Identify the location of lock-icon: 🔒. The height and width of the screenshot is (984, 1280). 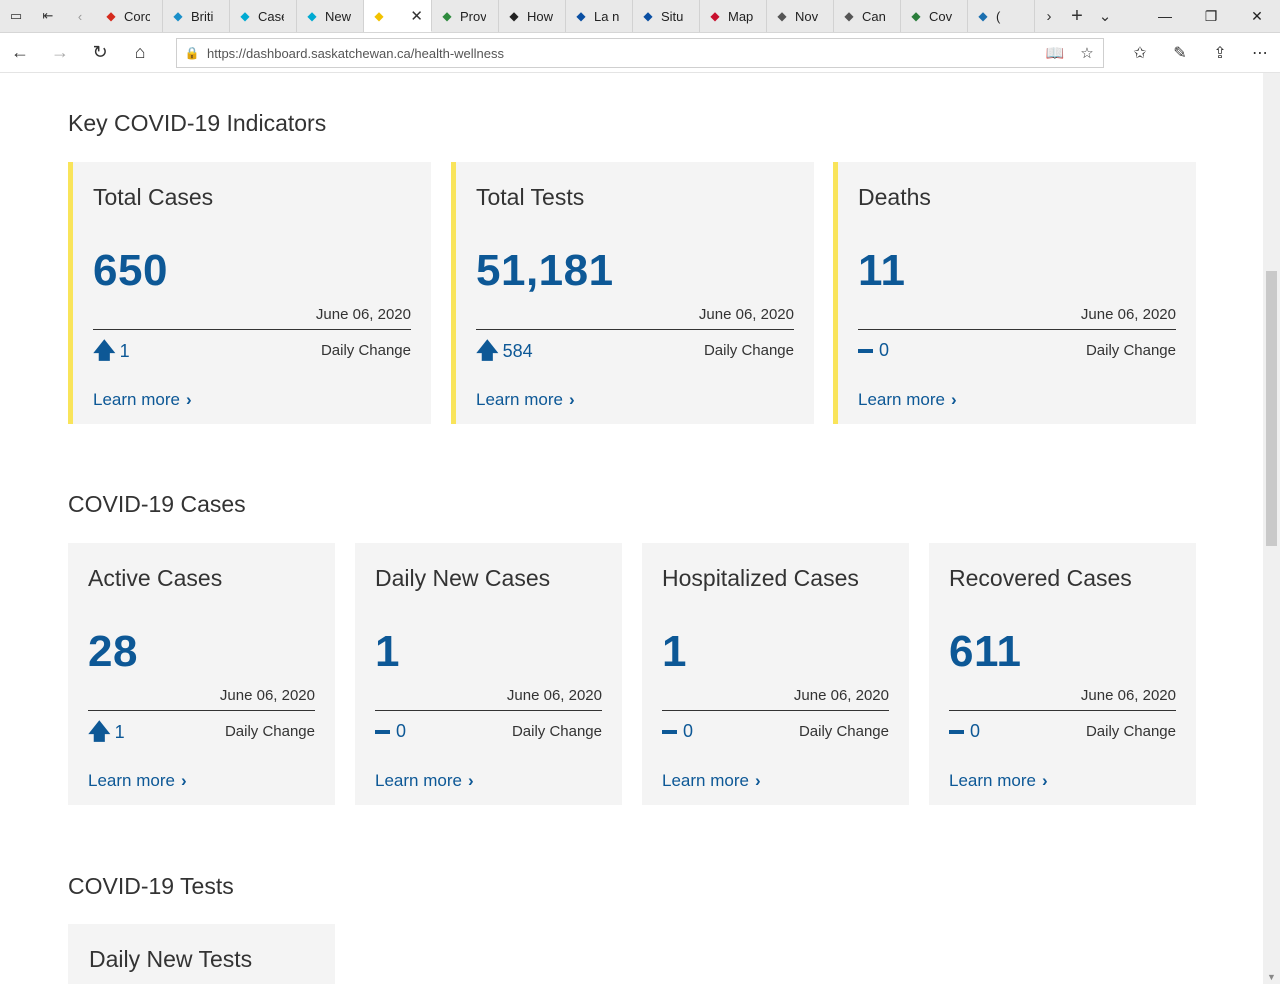
(192, 53).